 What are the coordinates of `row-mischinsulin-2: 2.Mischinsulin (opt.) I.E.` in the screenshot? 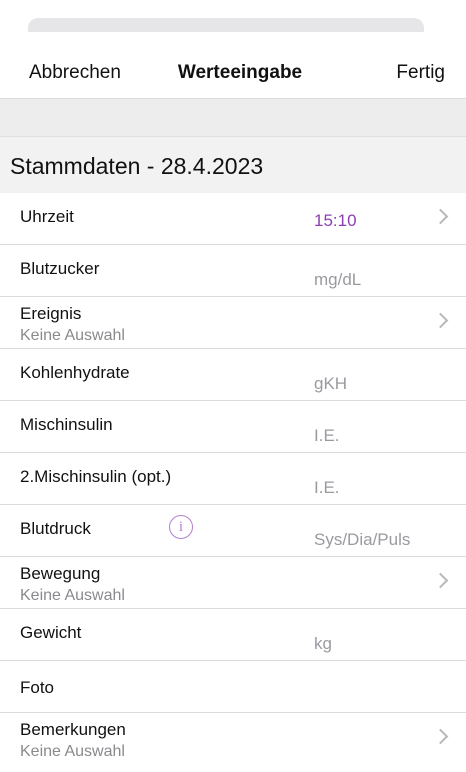 It's located at (233, 479).